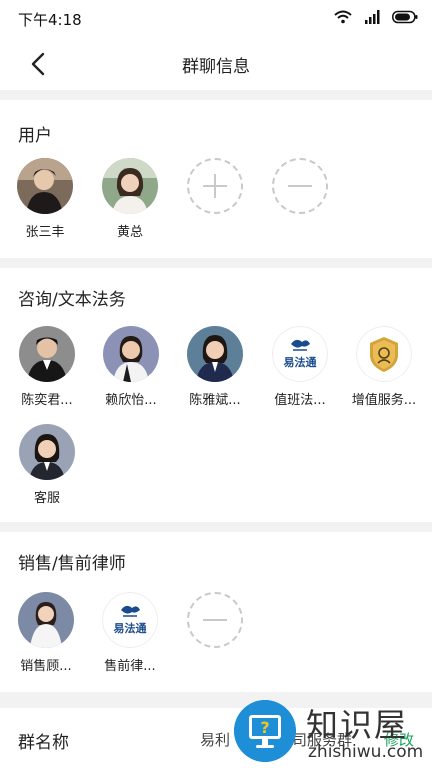 This screenshot has width=432, height=768. What do you see at coordinates (45, 232) in the screenshot?
I see `member-name: 张三丰` at bounding box center [45, 232].